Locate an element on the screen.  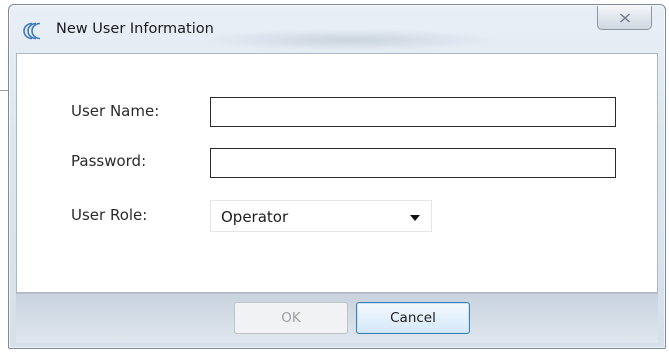
button-bar: OK Cancel is located at coordinates (337, 318).